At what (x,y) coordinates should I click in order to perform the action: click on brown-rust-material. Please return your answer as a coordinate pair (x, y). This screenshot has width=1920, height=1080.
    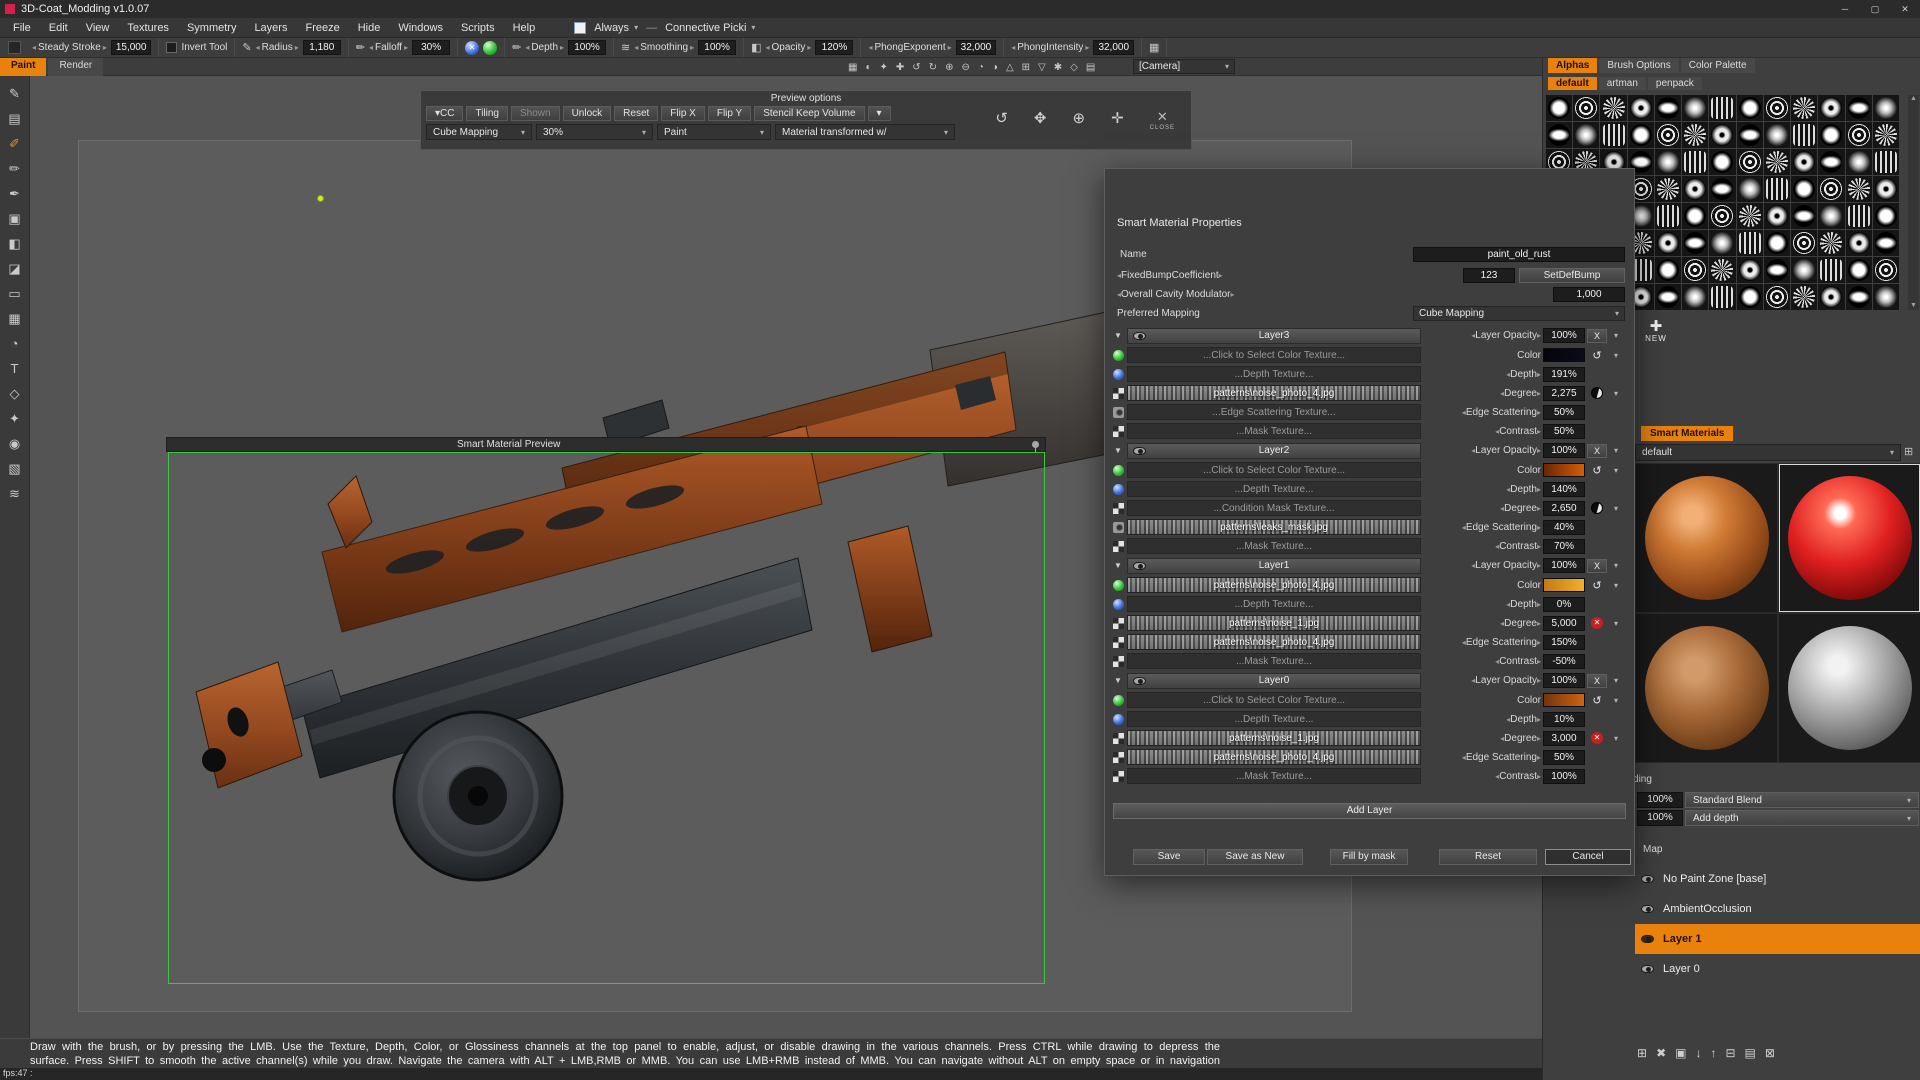
    Looking at the image, I should click on (1706, 688).